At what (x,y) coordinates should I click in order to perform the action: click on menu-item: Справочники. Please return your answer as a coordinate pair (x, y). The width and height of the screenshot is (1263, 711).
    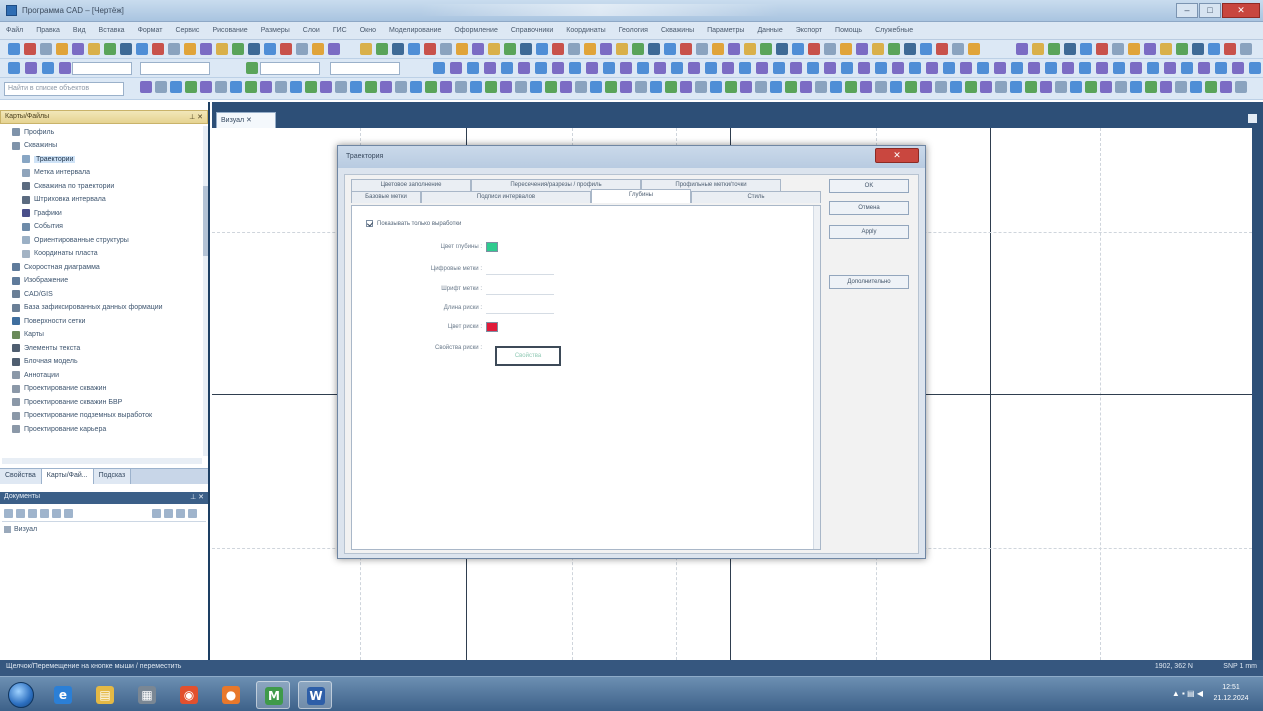
    Looking at the image, I should click on (532, 30).